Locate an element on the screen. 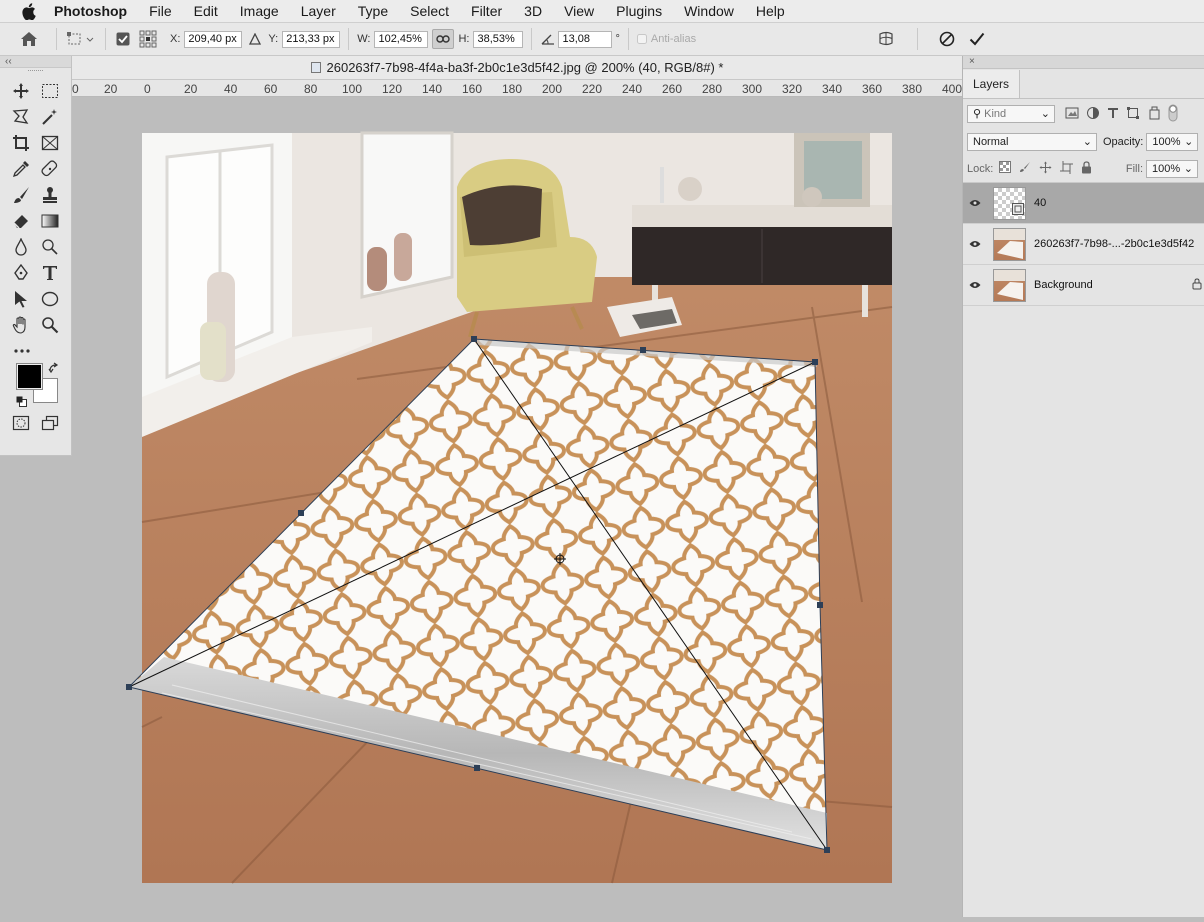 This screenshot has width=1204, height=922. screen-mode-icon is located at coordinates (50, 423).